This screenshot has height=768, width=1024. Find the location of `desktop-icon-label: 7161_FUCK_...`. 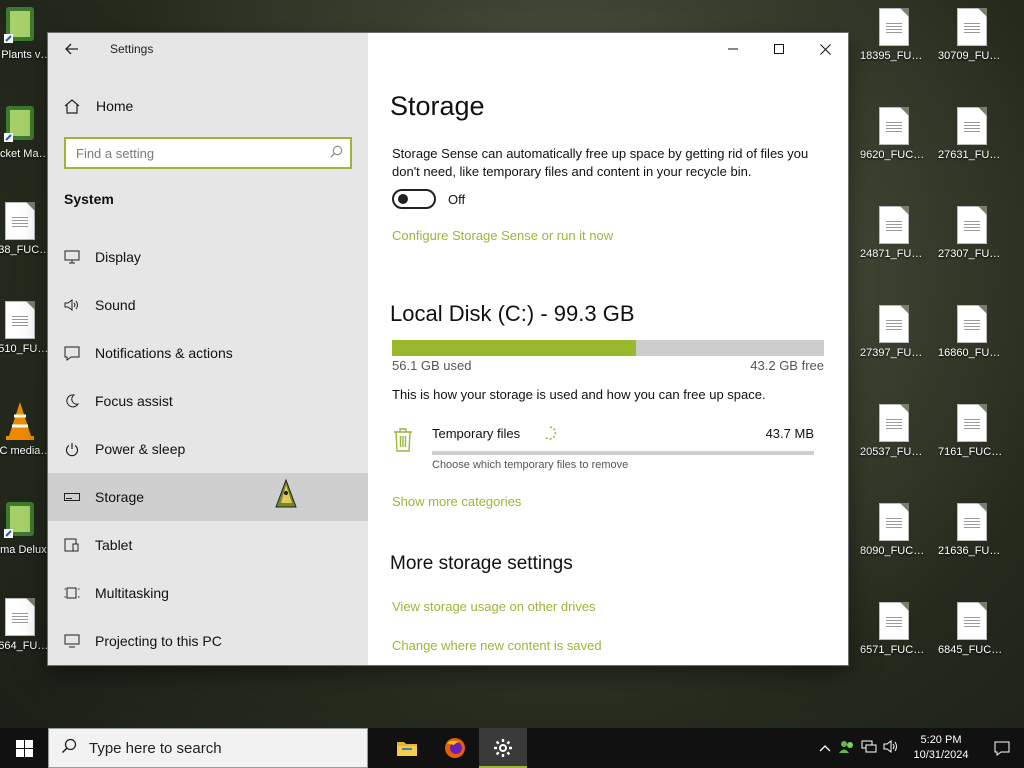

desktop-icon-label: 7161_FUCK_... is located at coordinates (972, 452).